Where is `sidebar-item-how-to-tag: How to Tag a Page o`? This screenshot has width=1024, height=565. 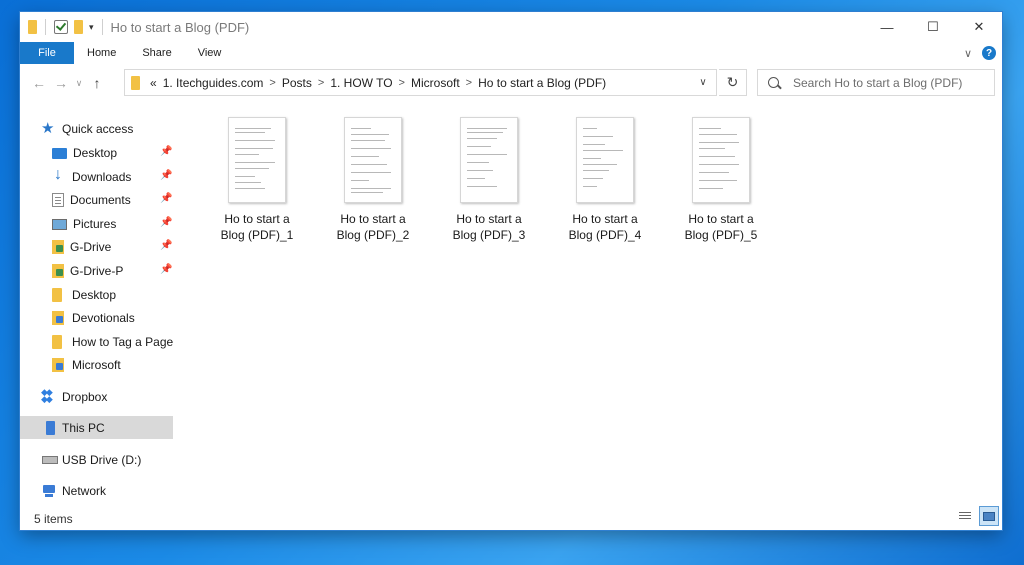 sidebar-item-how-to-tag: How to Tag a Page o is located at coordinates (112, 342).